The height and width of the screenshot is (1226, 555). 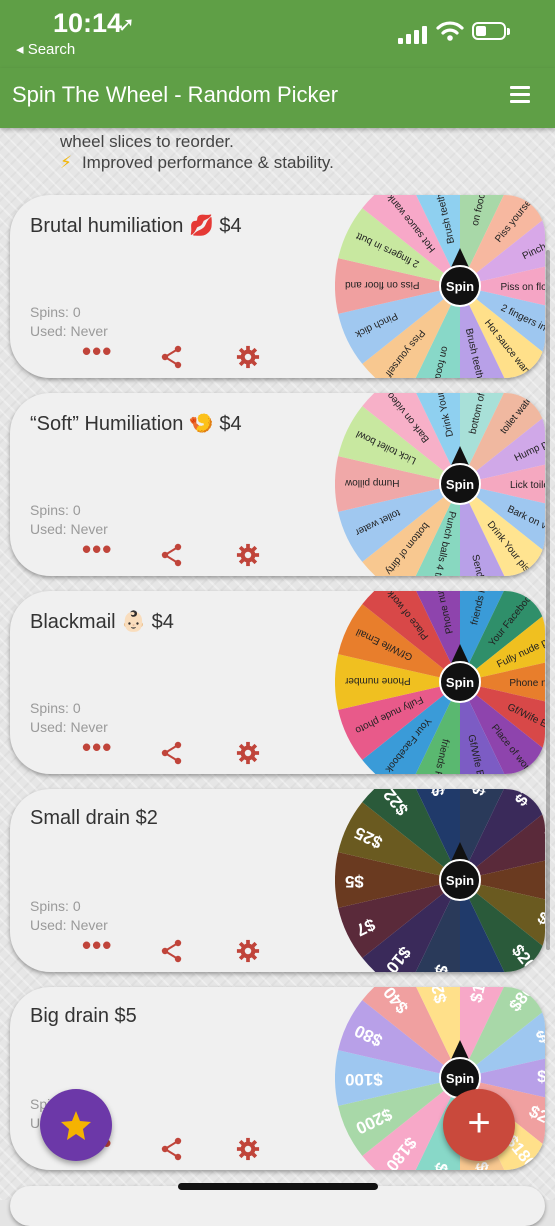 I want to click on location-arrow-icon: ➚, so click(x=126, y=25).